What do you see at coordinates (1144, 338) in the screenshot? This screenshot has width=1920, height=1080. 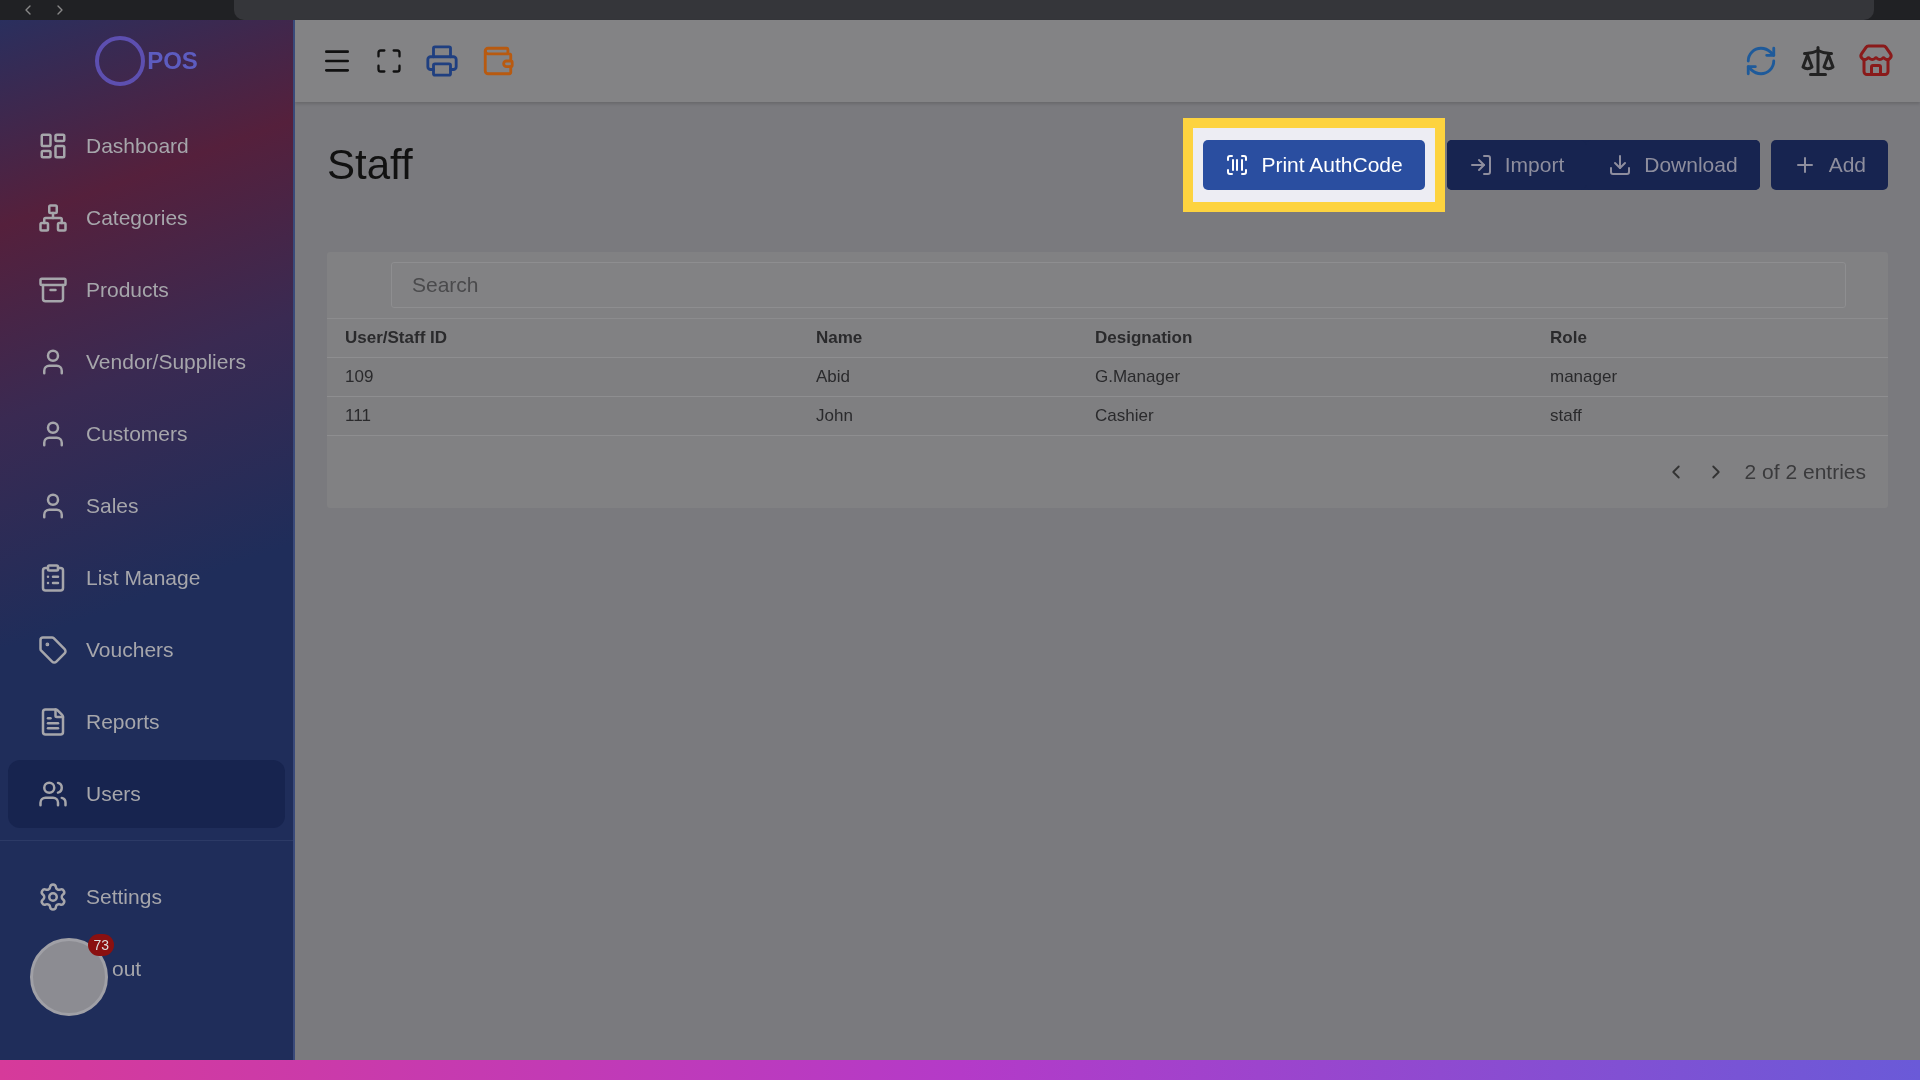 I see `column-header: Designation` at bounding box center [1144, 338].